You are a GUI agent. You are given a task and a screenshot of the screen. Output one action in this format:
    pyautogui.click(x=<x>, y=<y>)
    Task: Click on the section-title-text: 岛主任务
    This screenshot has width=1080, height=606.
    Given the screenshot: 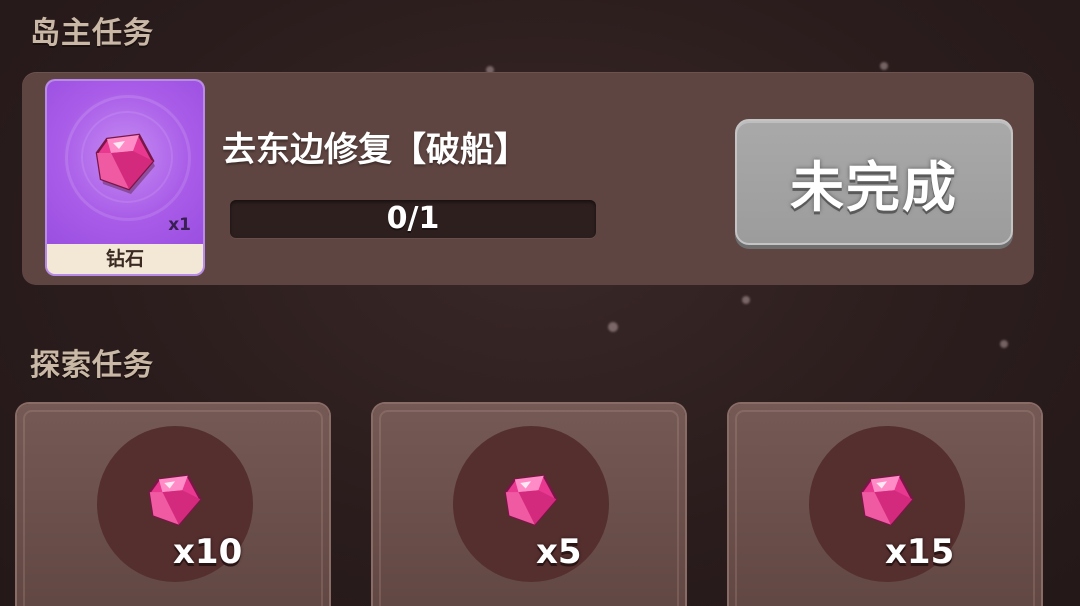 What is the action you would take?
    pyautogui.click(x=92, y=33)
    